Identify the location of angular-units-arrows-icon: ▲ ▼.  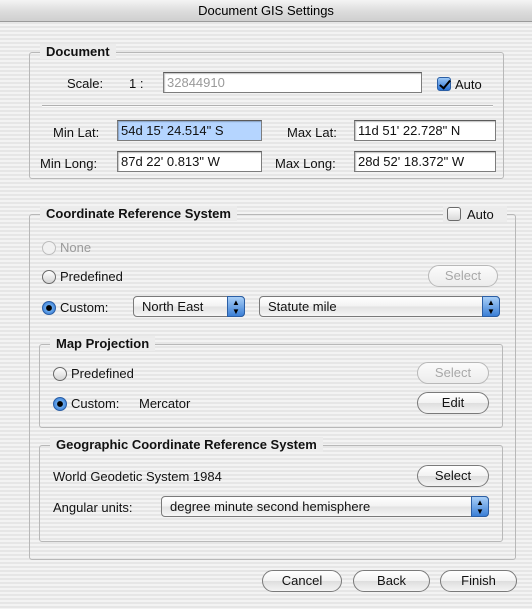
(480, 506).